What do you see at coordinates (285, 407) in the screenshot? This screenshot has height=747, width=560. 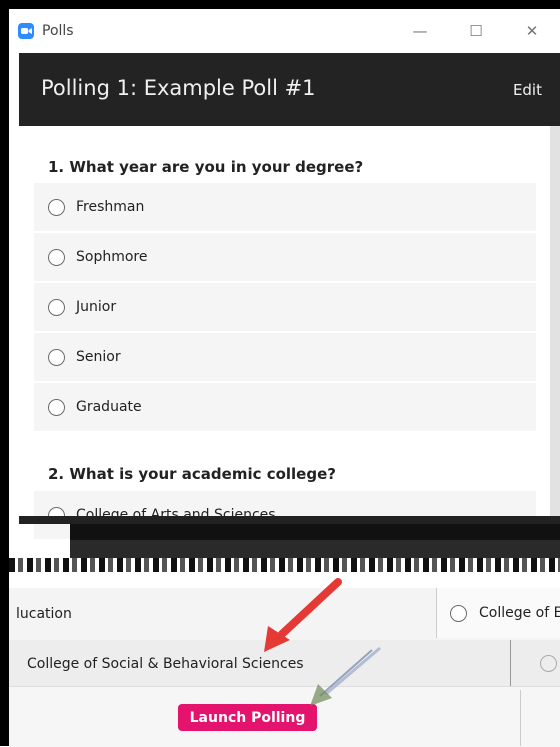 I see `option-graduate: Graduate` at bounding box center [285, 407].